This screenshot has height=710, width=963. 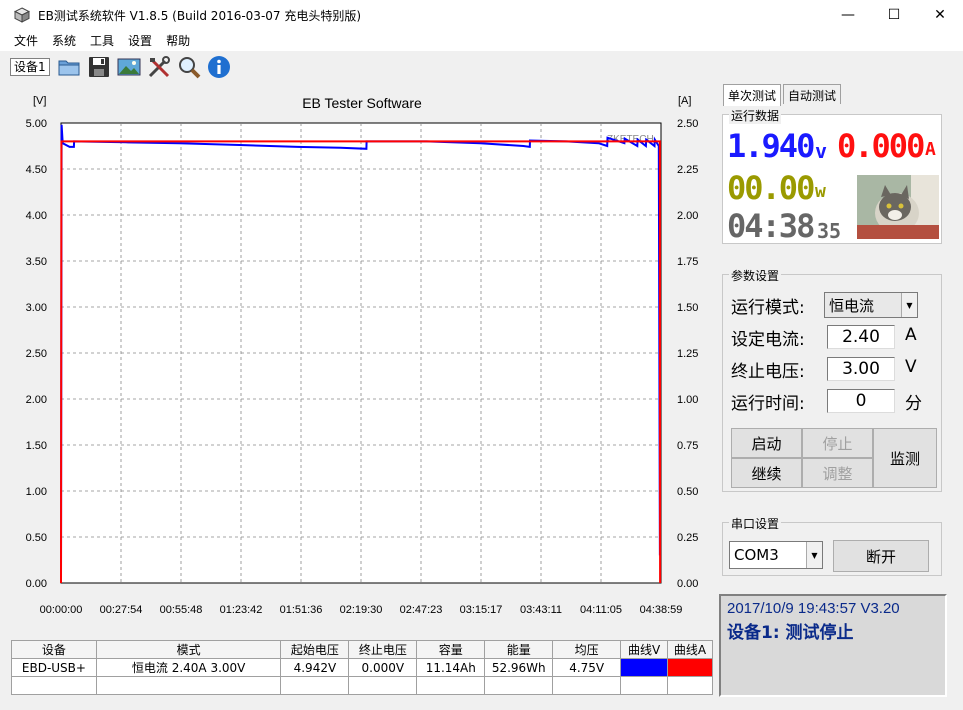 What do you see at coordinates (861, 401) in the screenshot?
I see `runtime-input: 0` at bounding box center [861, 401].